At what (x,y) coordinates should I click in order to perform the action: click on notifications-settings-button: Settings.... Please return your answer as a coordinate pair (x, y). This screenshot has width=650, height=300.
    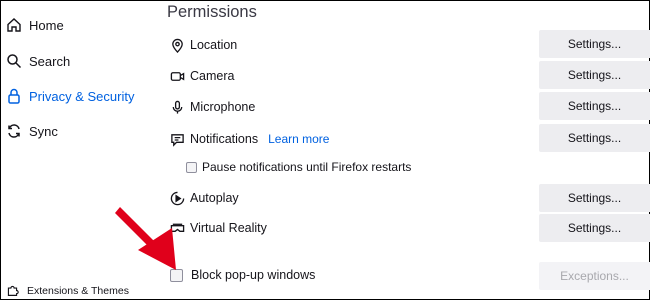
    Looking at the image, I should click on (594, 138).